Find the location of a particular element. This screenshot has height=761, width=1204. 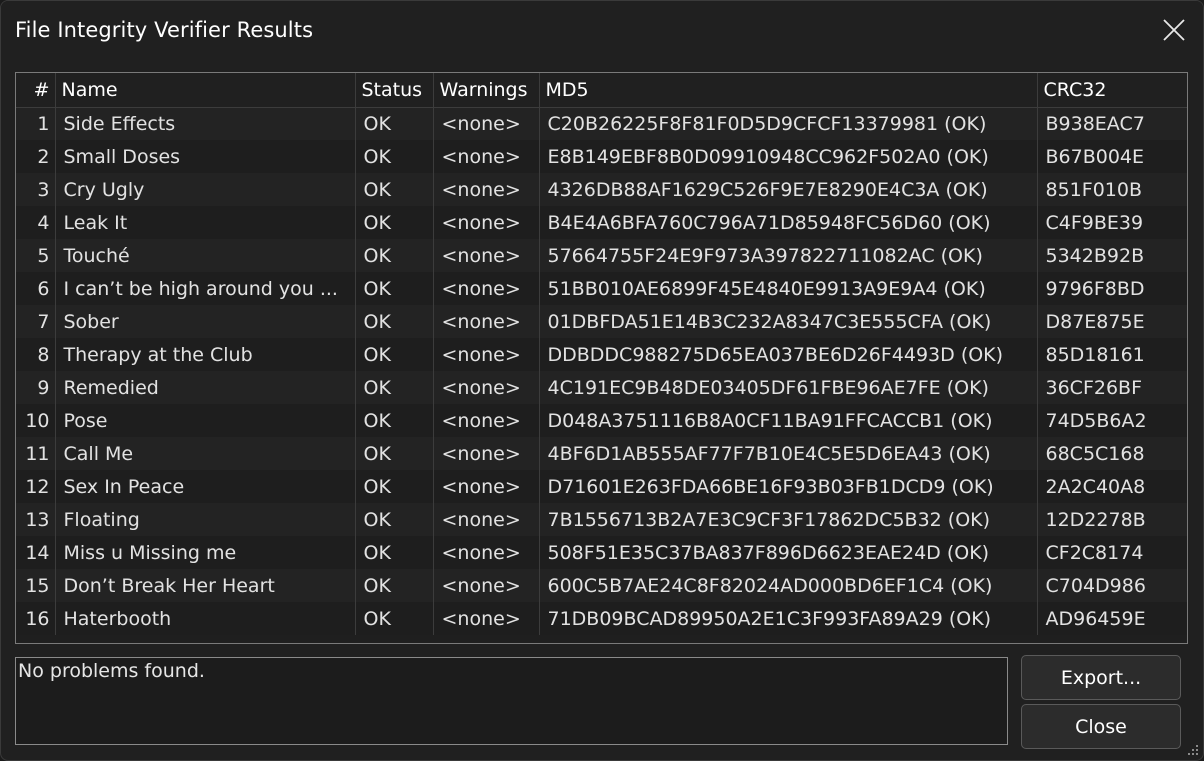

md5-hash-cell: D048A3751116B8A0CF11BA91FFCACCB1 (OK) is located at coordinates (788, 420).